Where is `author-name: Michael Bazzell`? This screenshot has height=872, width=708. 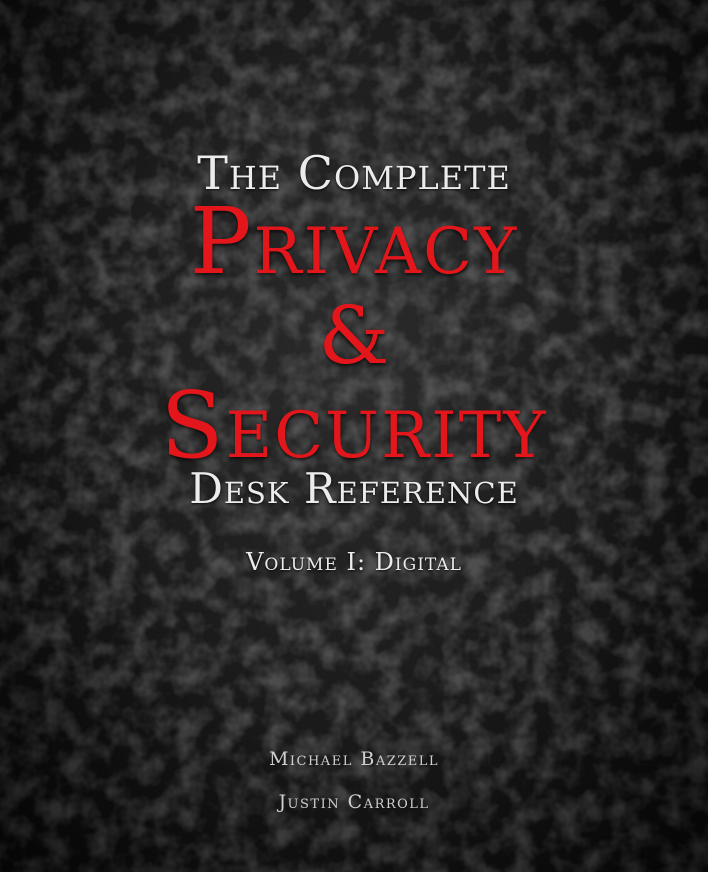
author-name: Michael Bazzell is located at coordinates (354, 759).